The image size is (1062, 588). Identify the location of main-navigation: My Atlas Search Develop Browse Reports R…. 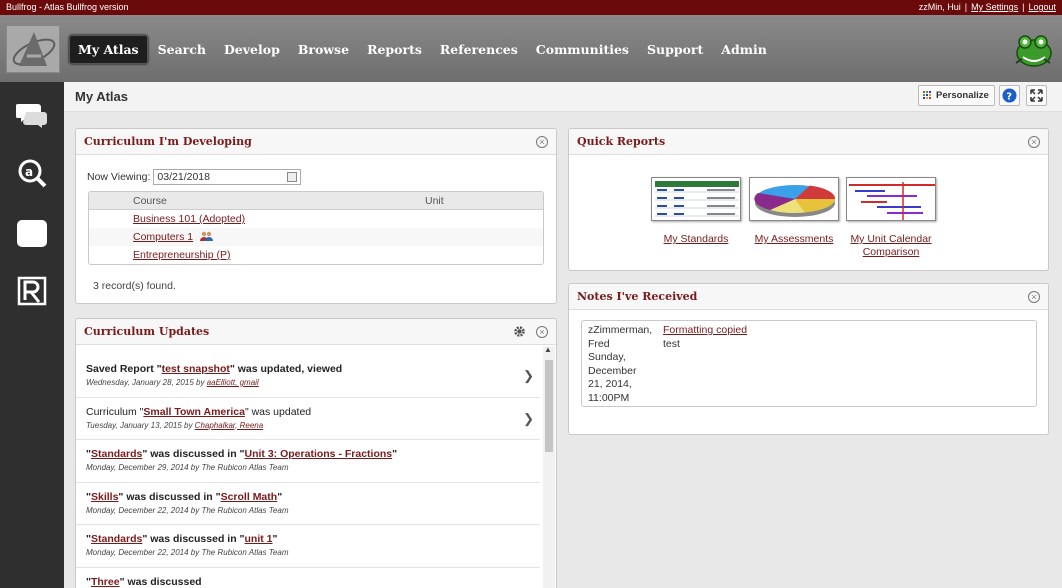
(531, 48).